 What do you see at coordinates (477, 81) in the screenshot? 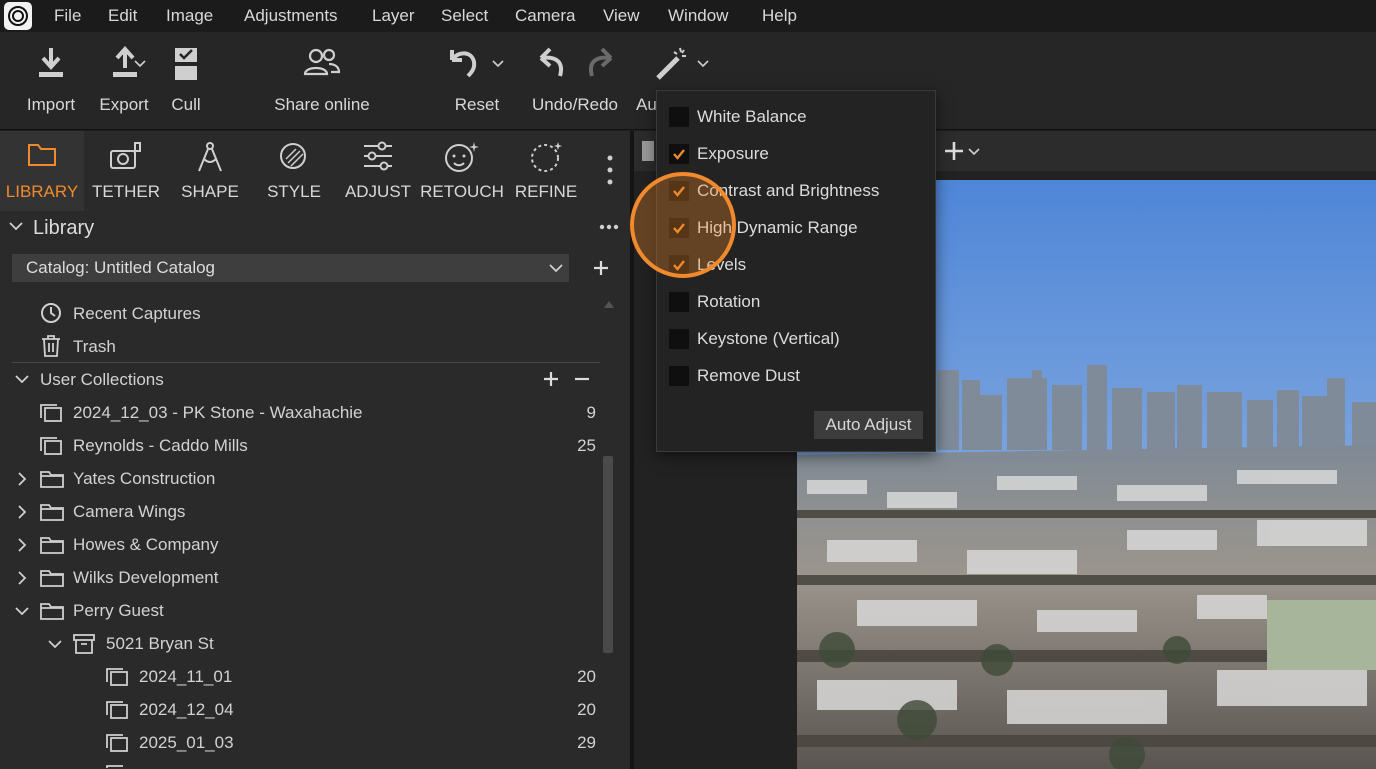
I see `reset-button: Reset` at bounding box center [477, 81].